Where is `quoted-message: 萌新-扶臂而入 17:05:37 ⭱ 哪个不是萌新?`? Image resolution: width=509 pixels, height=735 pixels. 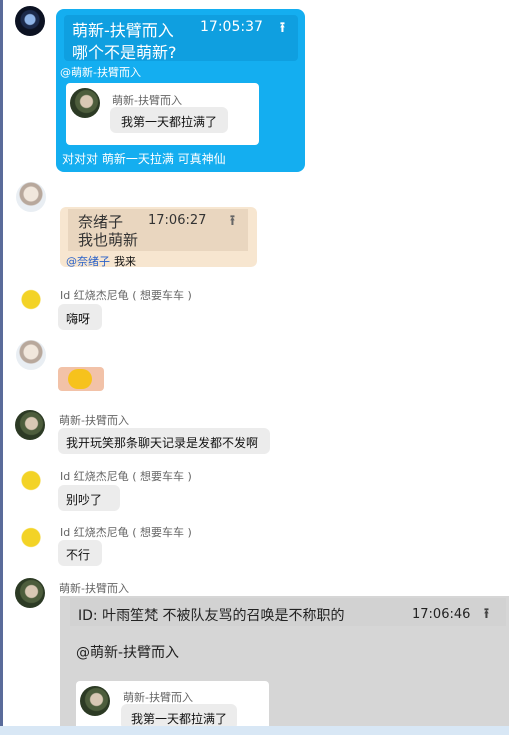
quoted-message: 萌新-扶臂而入 17:05:37 ⭱ 哪个不是萌新? is located at coordinates (181, 38).